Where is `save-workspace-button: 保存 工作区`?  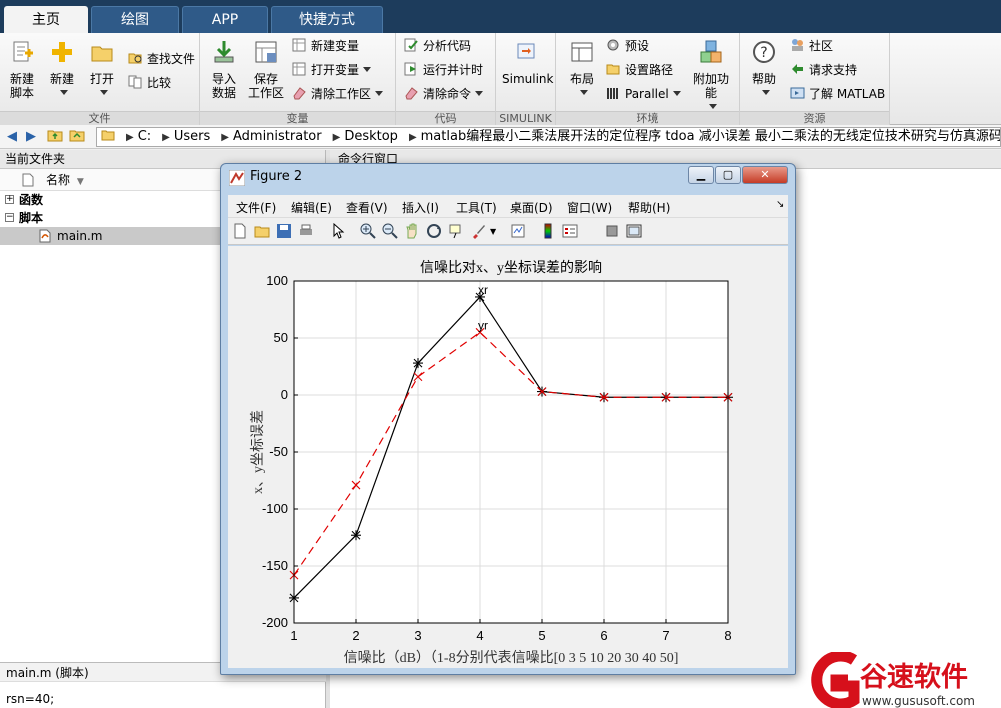 save-workspace-button: 保存 工作区 is located at coordinates (266, 69).